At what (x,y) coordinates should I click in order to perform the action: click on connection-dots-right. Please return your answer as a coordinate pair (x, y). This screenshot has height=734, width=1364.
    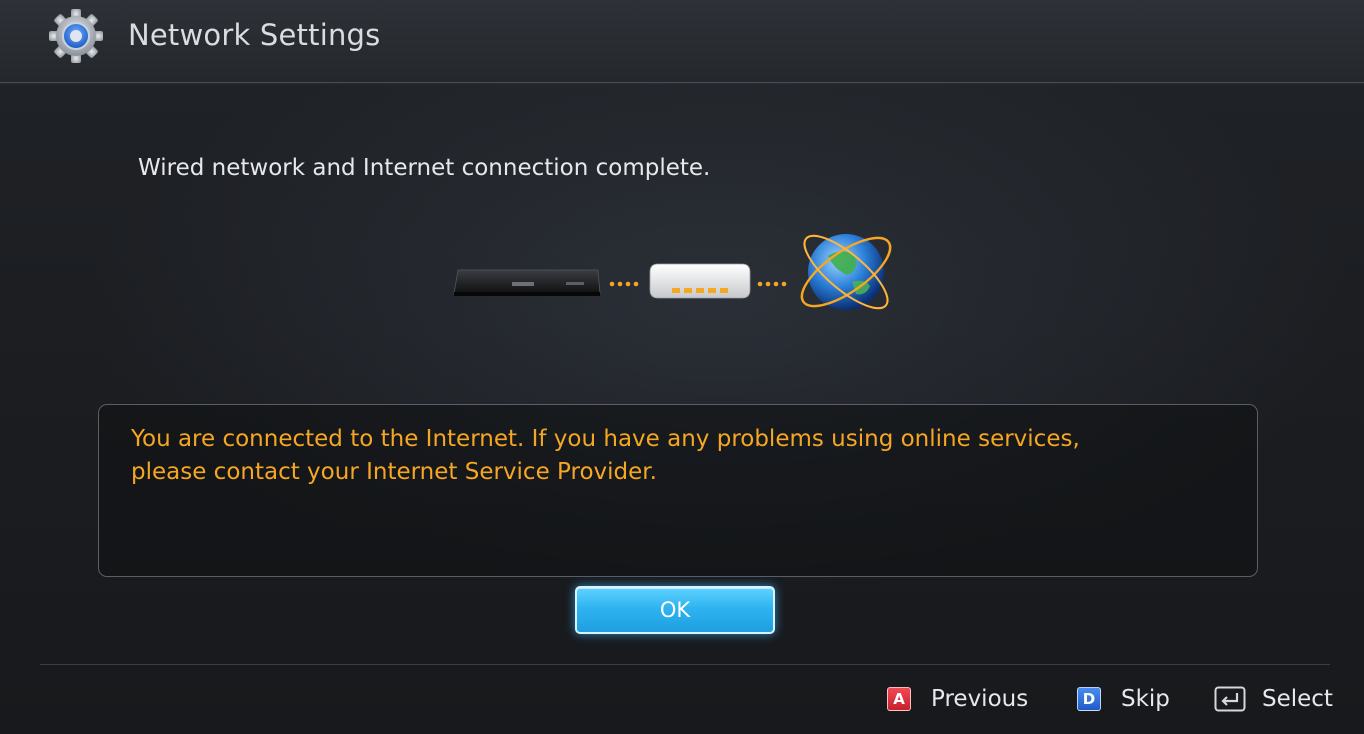
    Looking at the image, I should click on (772, 284).